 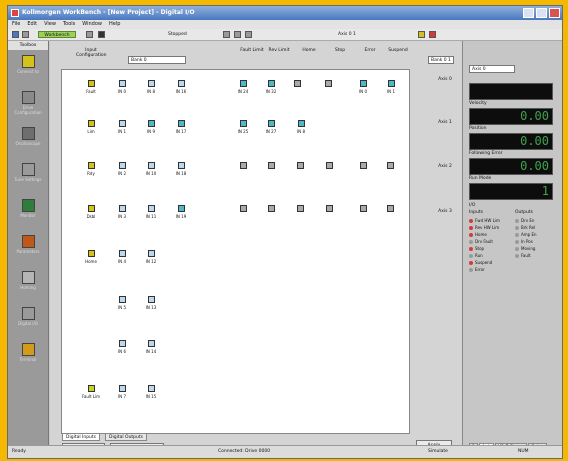 What do you see at coordinates (432, 34) in the screenshot?
I see `emergency-stop-icon` at bounding box center [432, 34].